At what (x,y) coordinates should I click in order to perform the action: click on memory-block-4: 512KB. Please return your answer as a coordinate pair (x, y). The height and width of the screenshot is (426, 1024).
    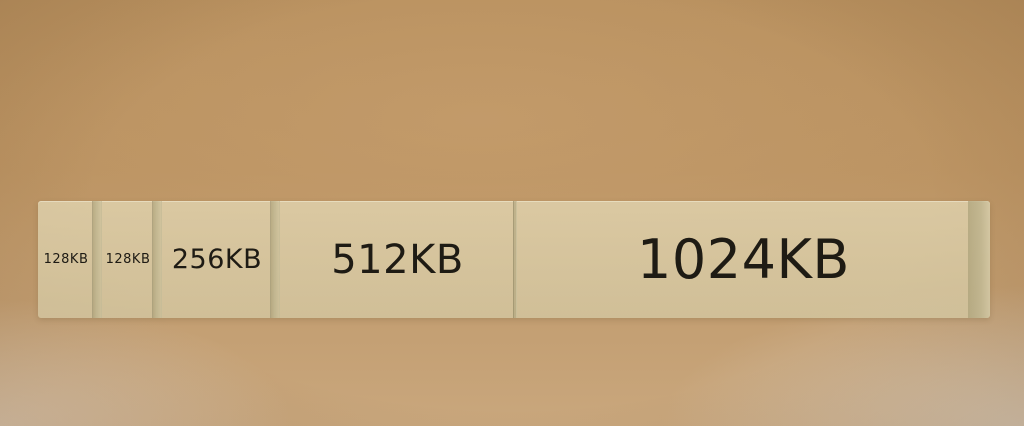
    Looking at the image, I should click on (397, 259).